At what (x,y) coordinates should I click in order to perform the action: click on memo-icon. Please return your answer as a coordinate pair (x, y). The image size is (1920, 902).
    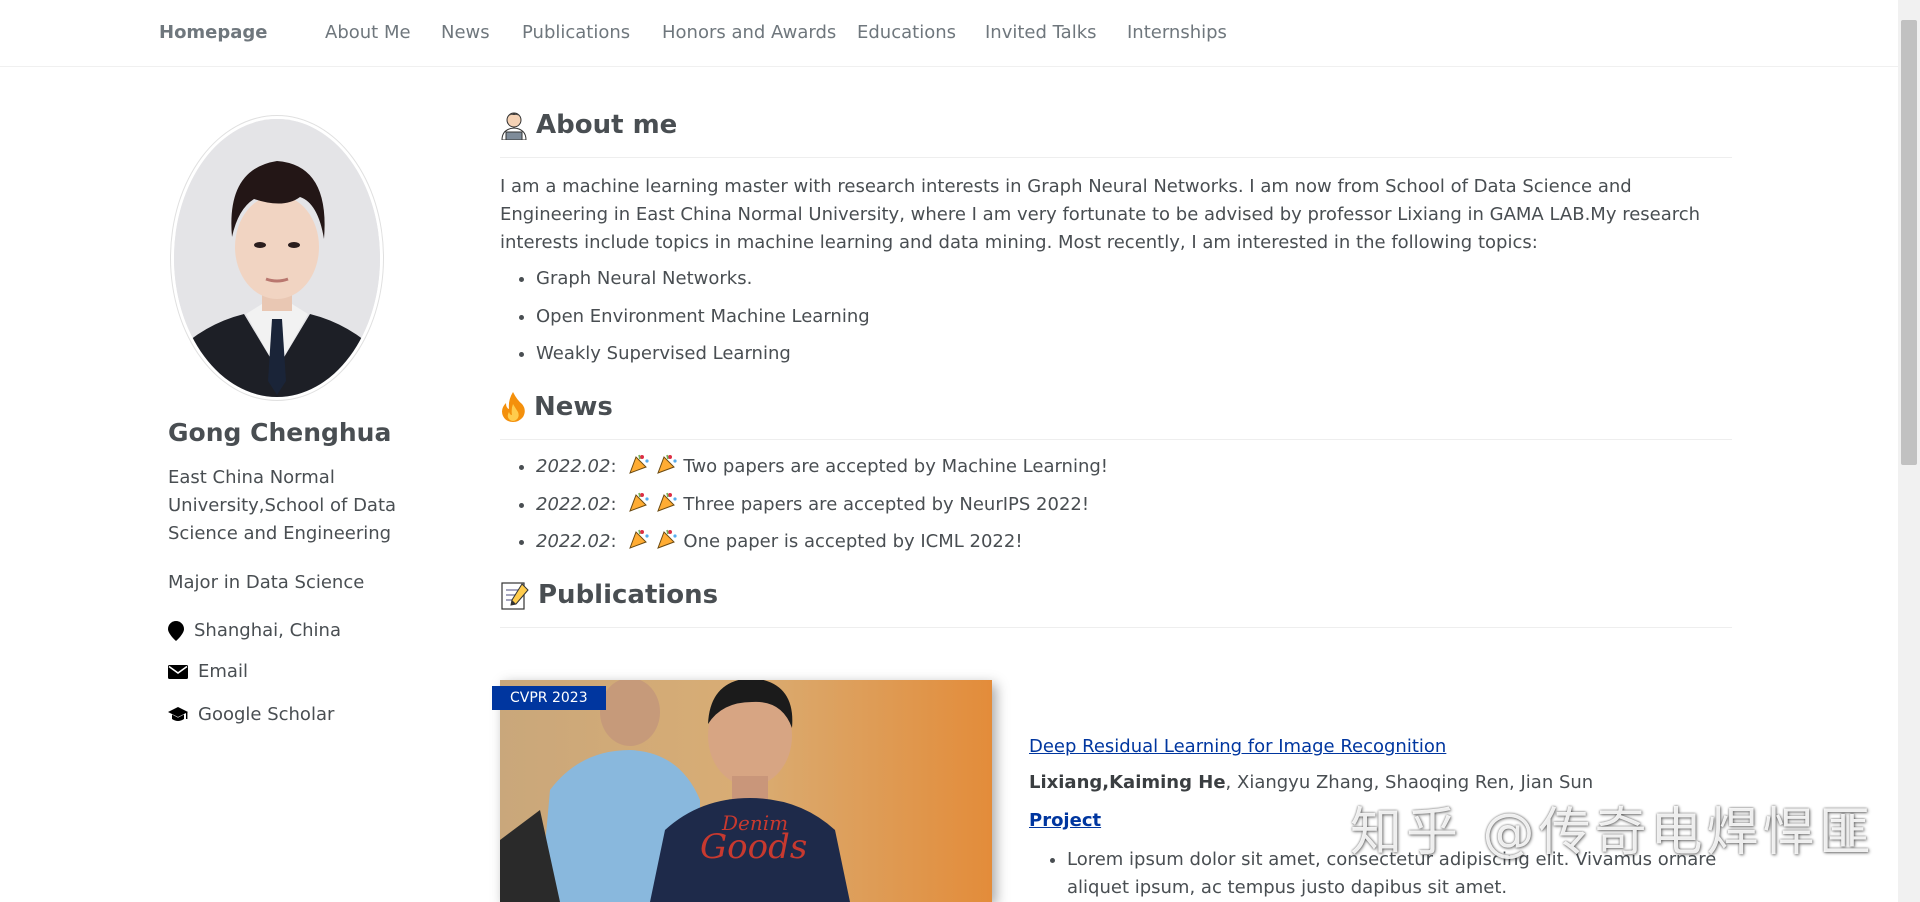
    Looking at the image, I should click on (515, 595).